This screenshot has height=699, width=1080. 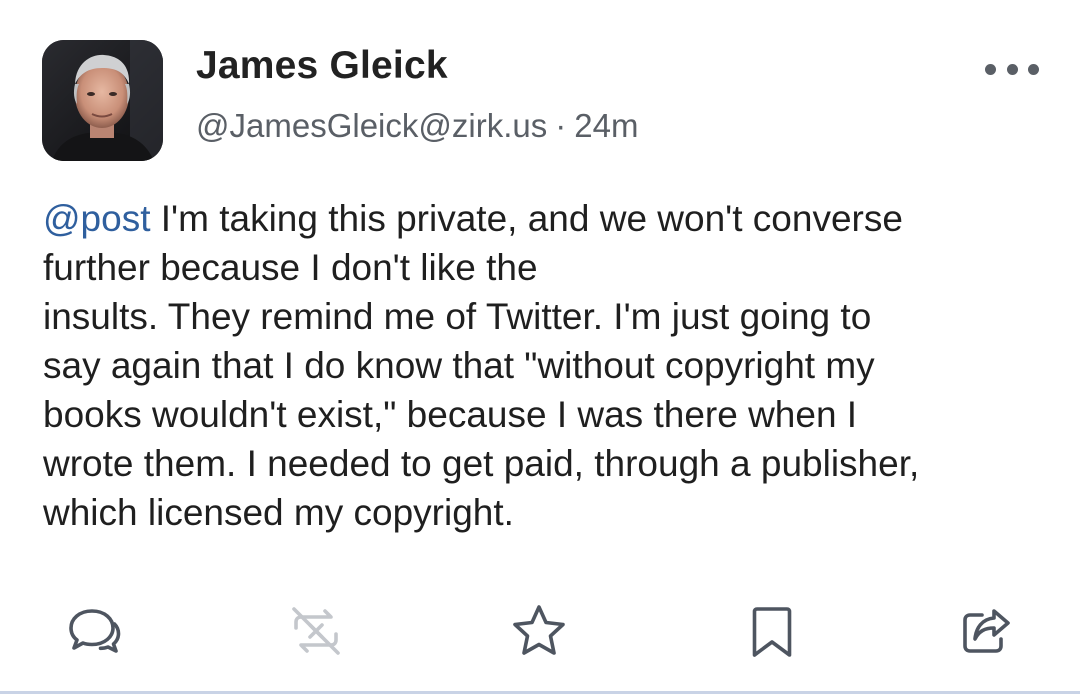 I want to click on author-display-name: James Gleick, so click(x=322, y=66).